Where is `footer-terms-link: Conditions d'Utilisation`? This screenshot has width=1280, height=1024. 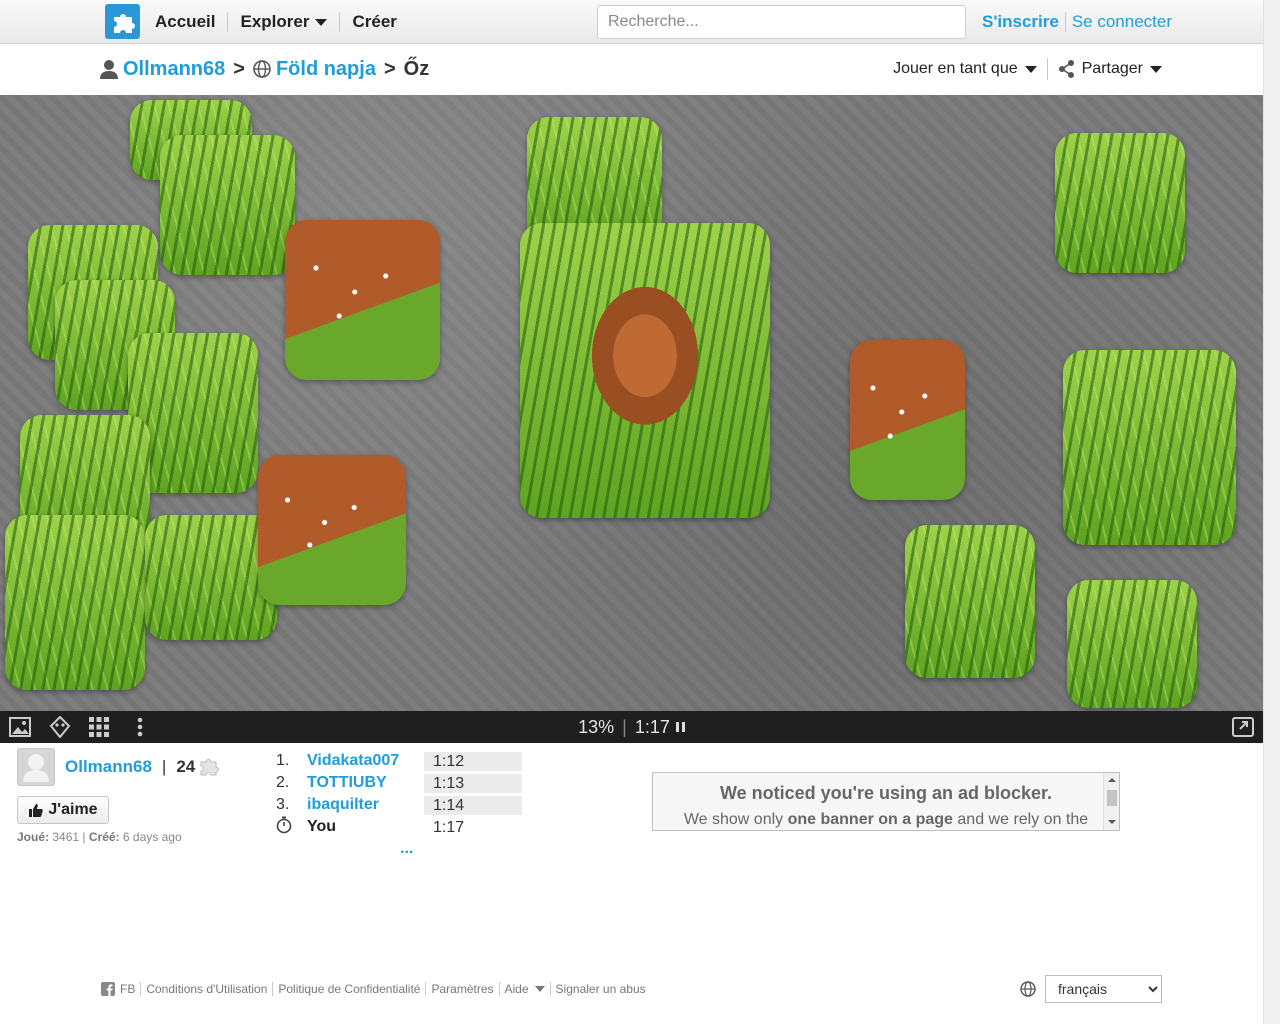 footer-terms-link: Conditions d'Utilisation is located at coordinates (206, 989).